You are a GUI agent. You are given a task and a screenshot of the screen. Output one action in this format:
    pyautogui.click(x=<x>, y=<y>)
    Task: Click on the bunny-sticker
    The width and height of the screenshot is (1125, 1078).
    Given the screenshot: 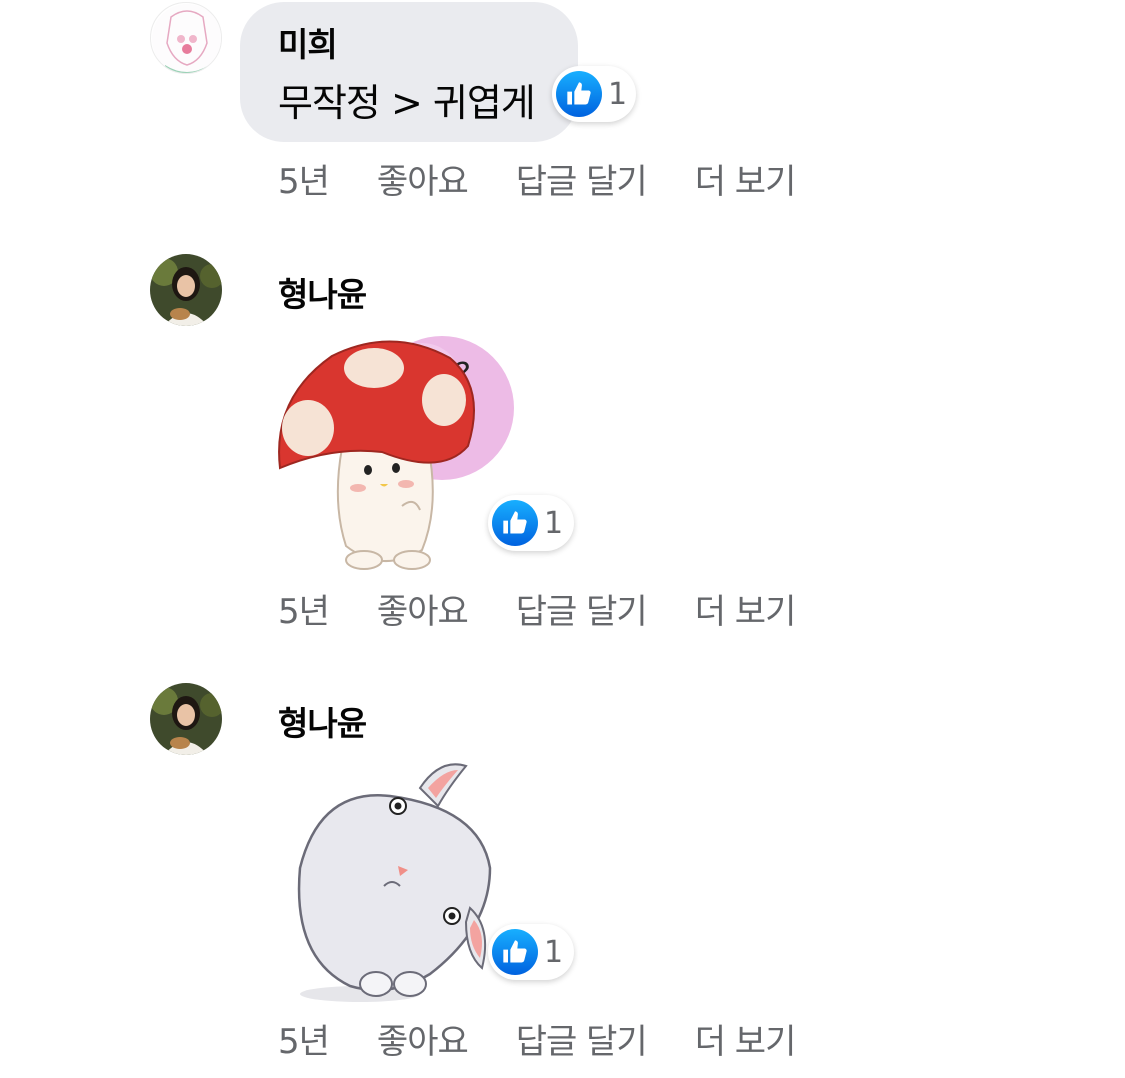 What is the action you would take?
    pyautogui.click(x=390, y=883)
    